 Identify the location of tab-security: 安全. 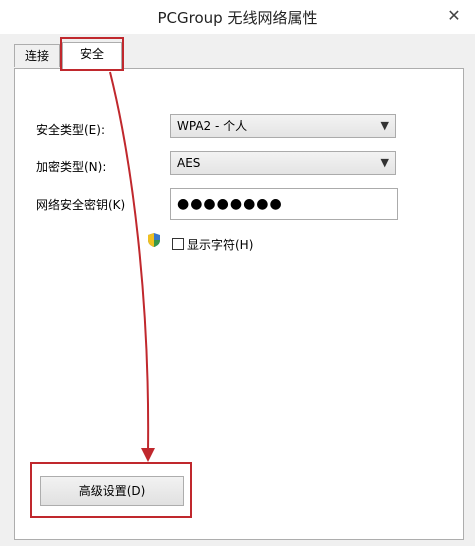
(92, 55).